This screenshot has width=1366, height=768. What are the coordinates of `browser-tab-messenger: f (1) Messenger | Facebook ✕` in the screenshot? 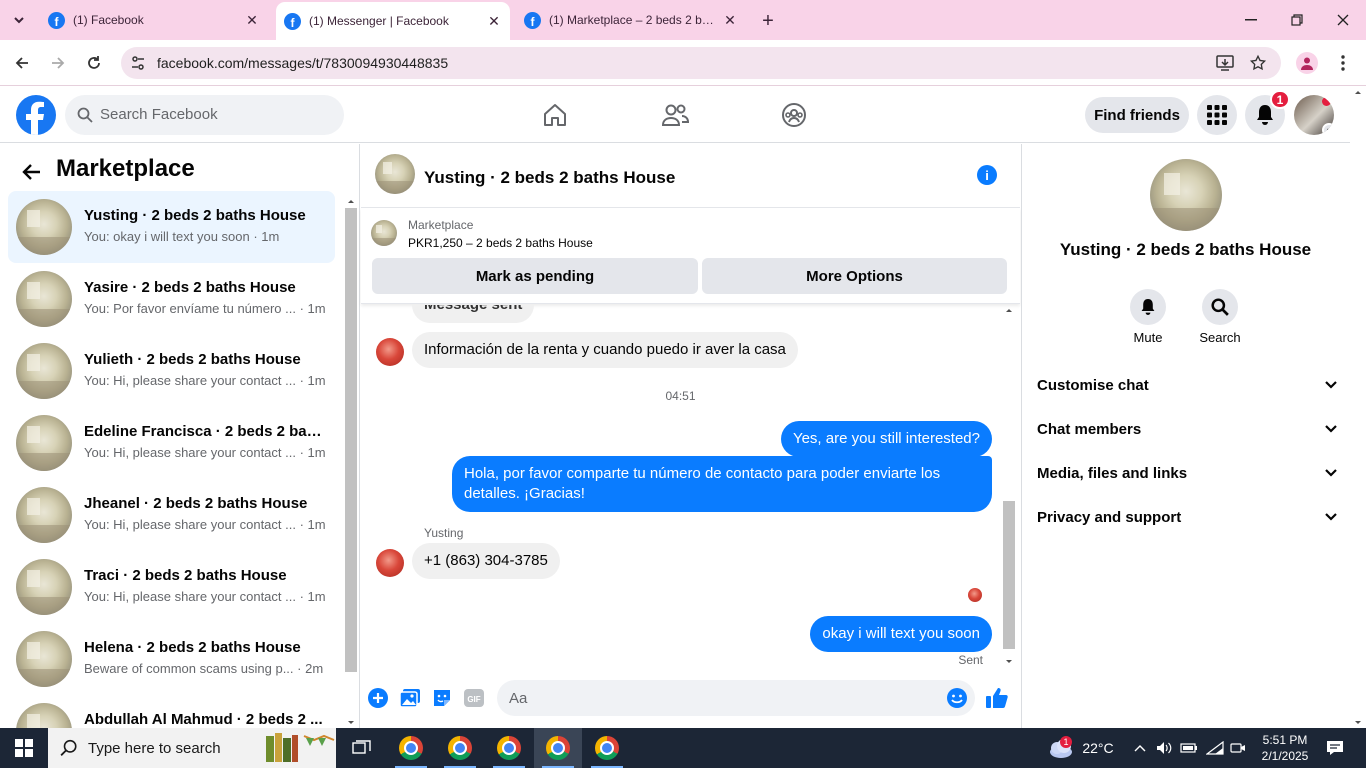 It's located at (393, 21).